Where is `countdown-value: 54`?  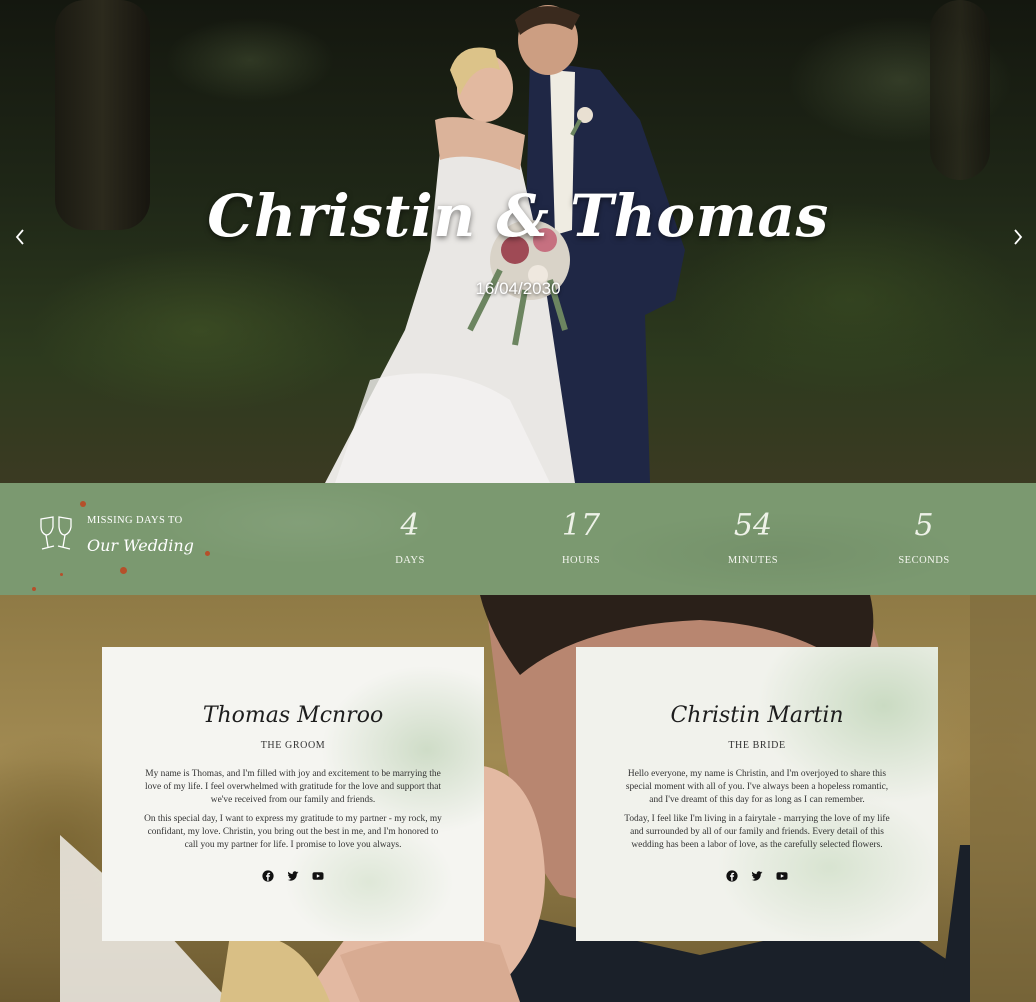
countdown-value: 54 is located at coordinates (753, 525).